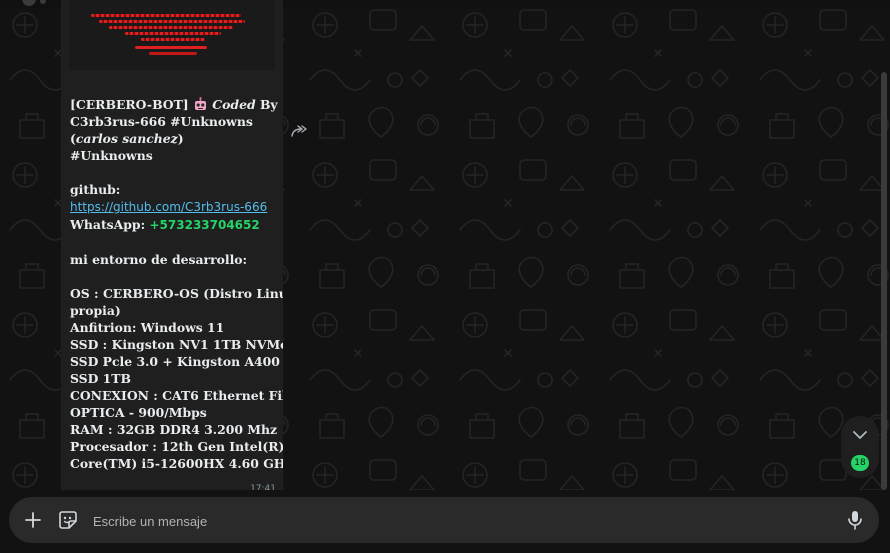 The image size is (890, 553). I want to click on message-line: CONEXION : CAT6 Ethernet Fibra, so click(176, 395).